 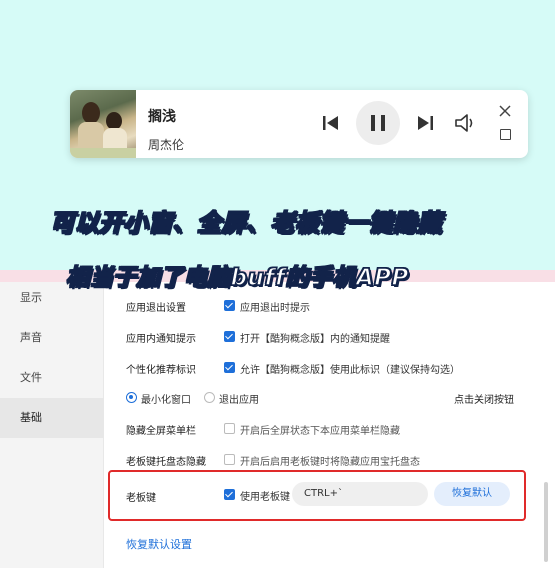 What do you see at coordinates (320, 431) in the screenshot?
I see `hide-menu-option-text: 开启后全屏状态下本应用菜单栏隐藏` at bounding box center [320, 431].